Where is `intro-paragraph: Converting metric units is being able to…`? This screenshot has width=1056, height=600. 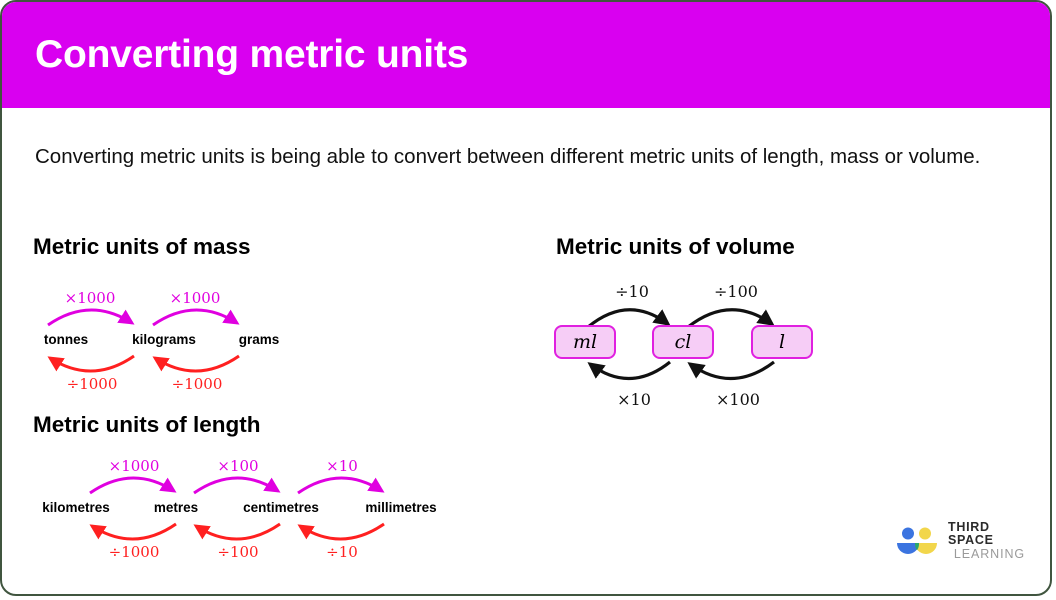
intro-paragraph: Converting metric units is being able to… is located at coordinates (508, 156).